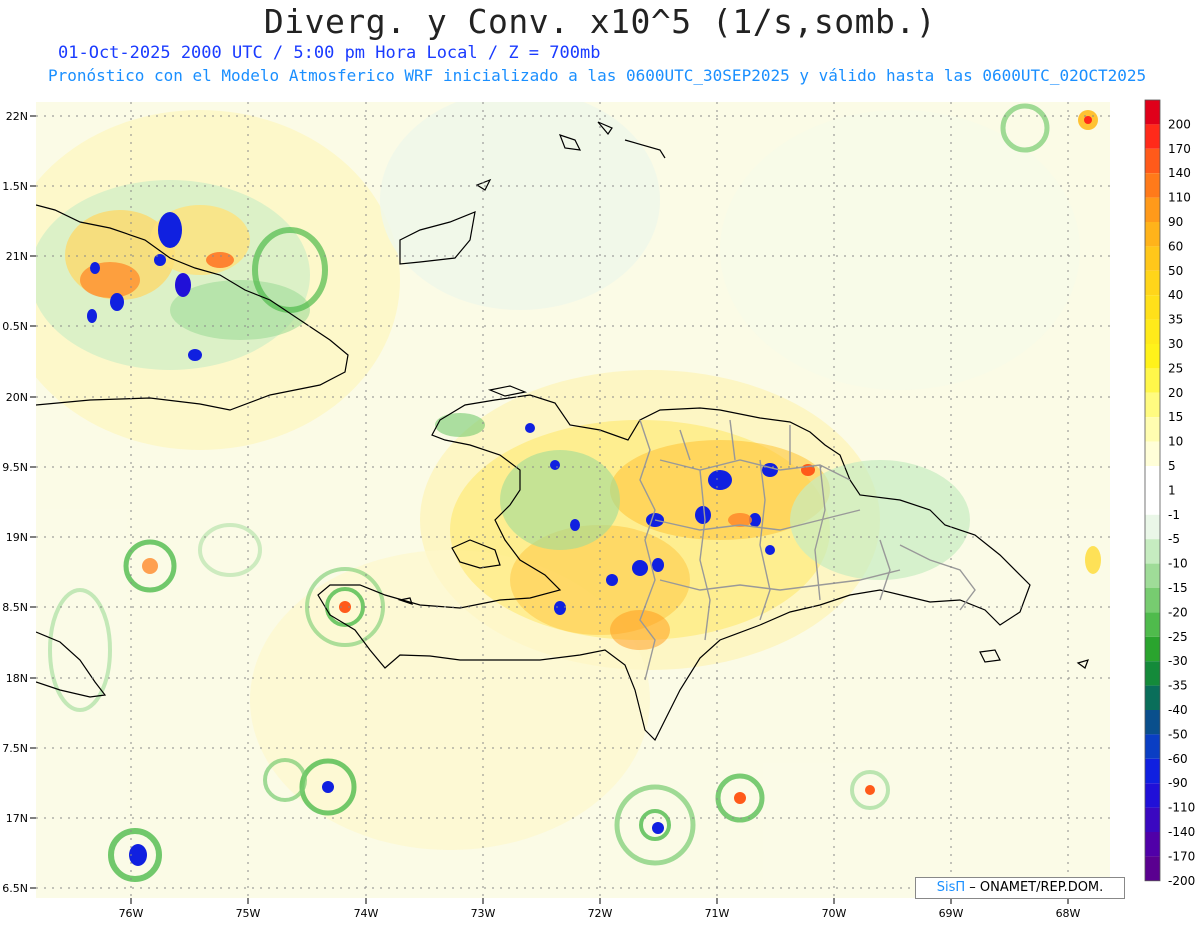 This screenshot has width=1200, height=927. What do you see at coordinates (717, 913) in the screenshot?
I see `lon-label: 71W` at bounding box center [717, 913].